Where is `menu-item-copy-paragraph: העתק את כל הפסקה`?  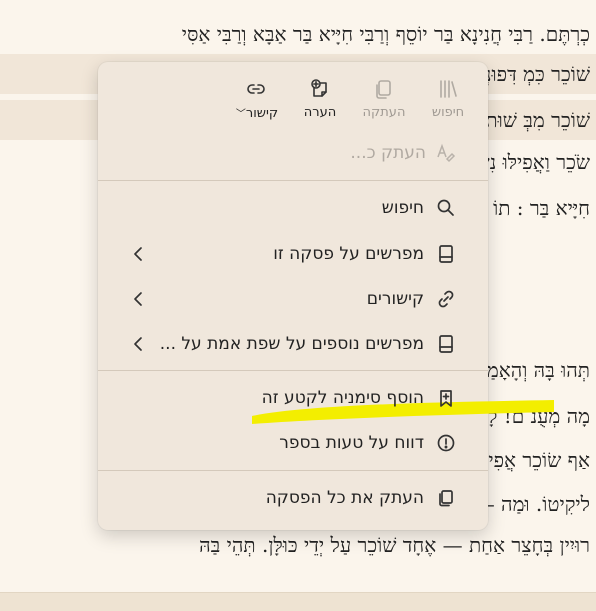
menu-item-copy-paragraph: העתק את כל הפסקה is located at coordinates (293, 498).